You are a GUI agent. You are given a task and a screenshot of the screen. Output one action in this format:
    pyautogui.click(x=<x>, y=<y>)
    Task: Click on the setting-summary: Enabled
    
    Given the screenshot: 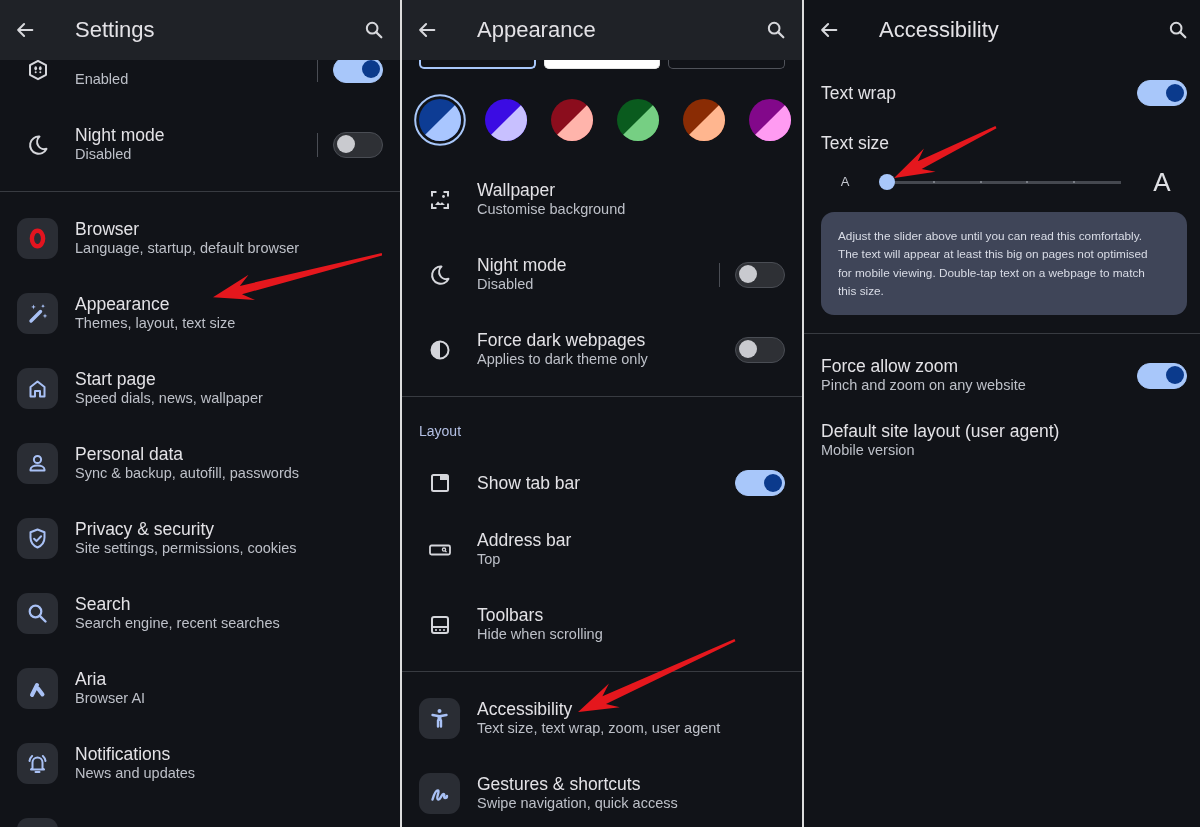 What is the action you would take?
    pyautogui.click(x=102, y=79)
    